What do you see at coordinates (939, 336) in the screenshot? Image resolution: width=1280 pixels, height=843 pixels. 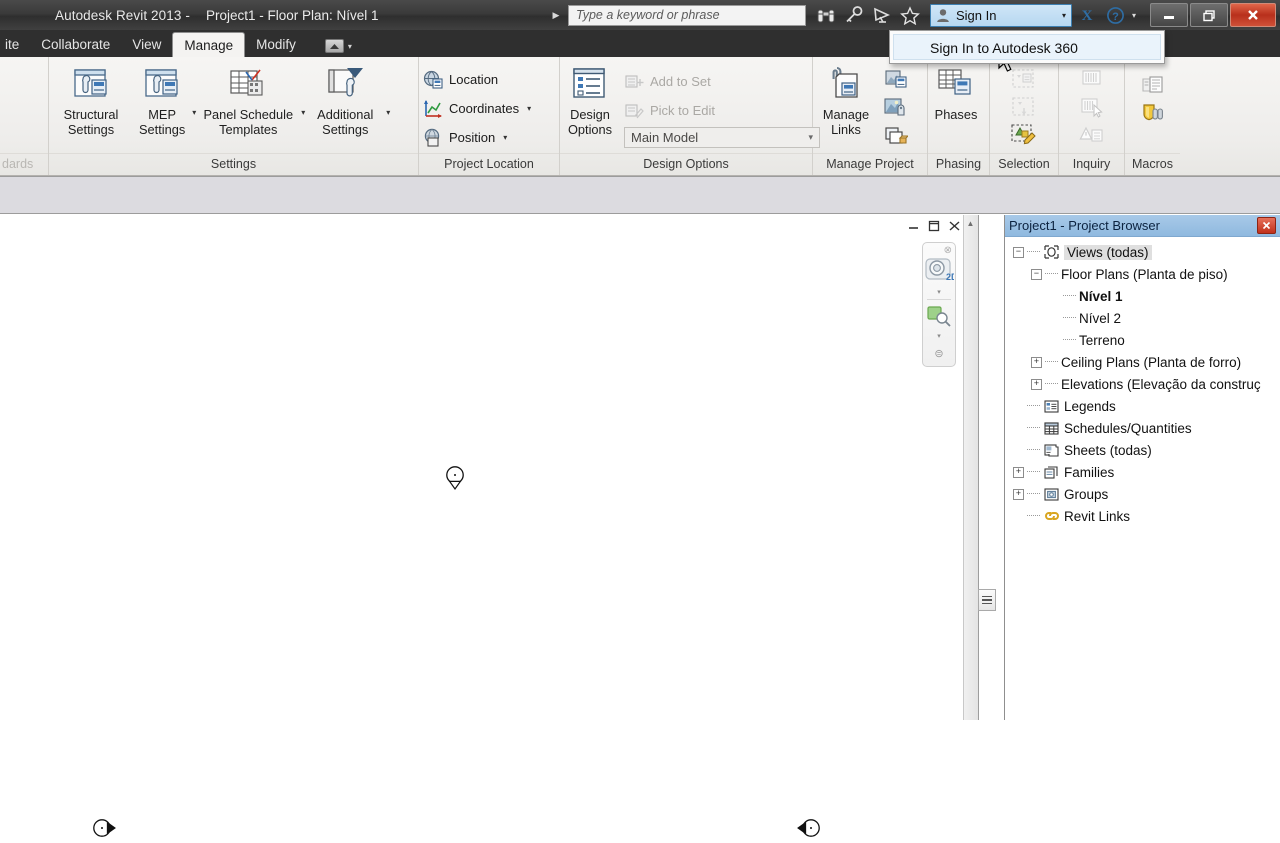 I see `zoom-tool-dropdown-icon: ▾` at bounding box center [939, 336].